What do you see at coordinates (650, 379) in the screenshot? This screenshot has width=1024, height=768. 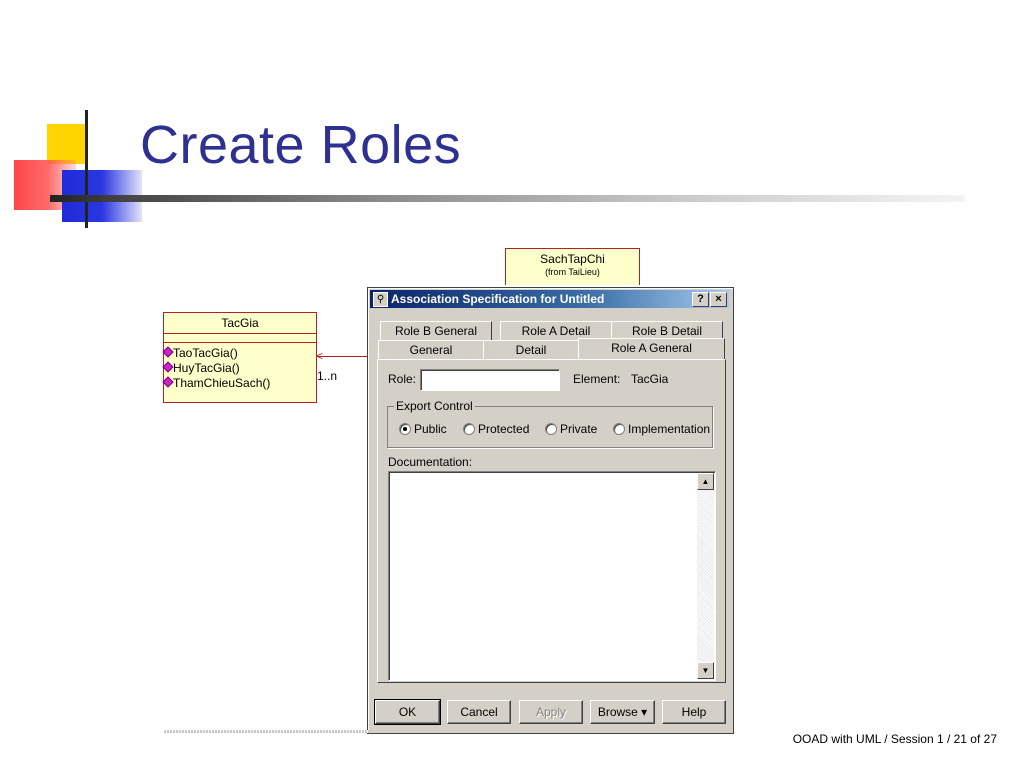 I see `element-value: TacGia` at bounding box center [650, 379].